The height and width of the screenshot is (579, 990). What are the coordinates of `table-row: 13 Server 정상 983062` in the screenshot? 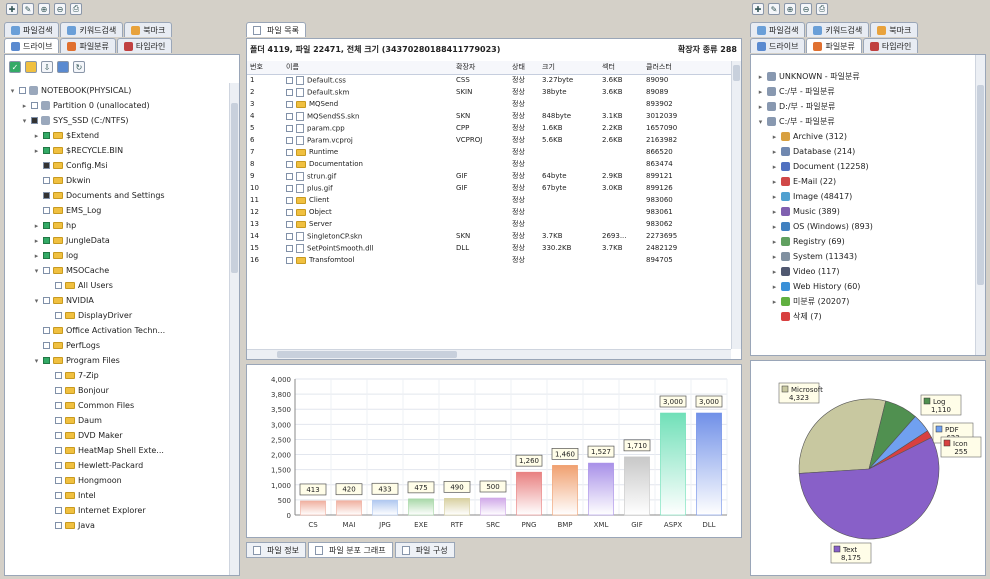 It's located at (489, 224).